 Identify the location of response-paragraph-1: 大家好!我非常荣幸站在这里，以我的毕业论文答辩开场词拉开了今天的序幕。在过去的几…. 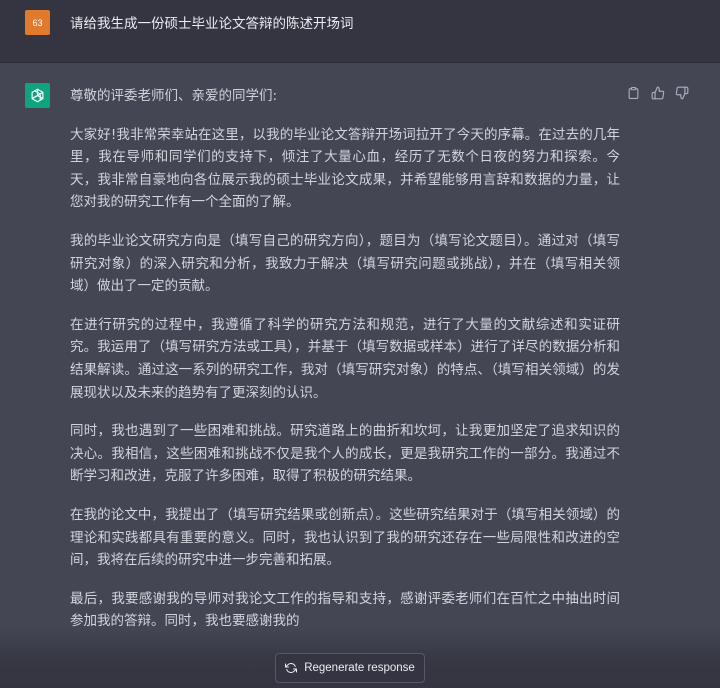
(345, 168).